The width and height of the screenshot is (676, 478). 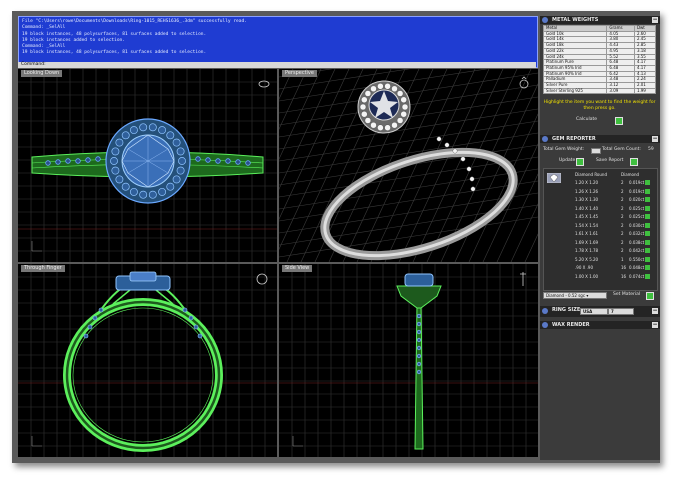 I want to click on gem-row: 1.61 X 1.61 2 0.032ct, so click(x=610, y=233).